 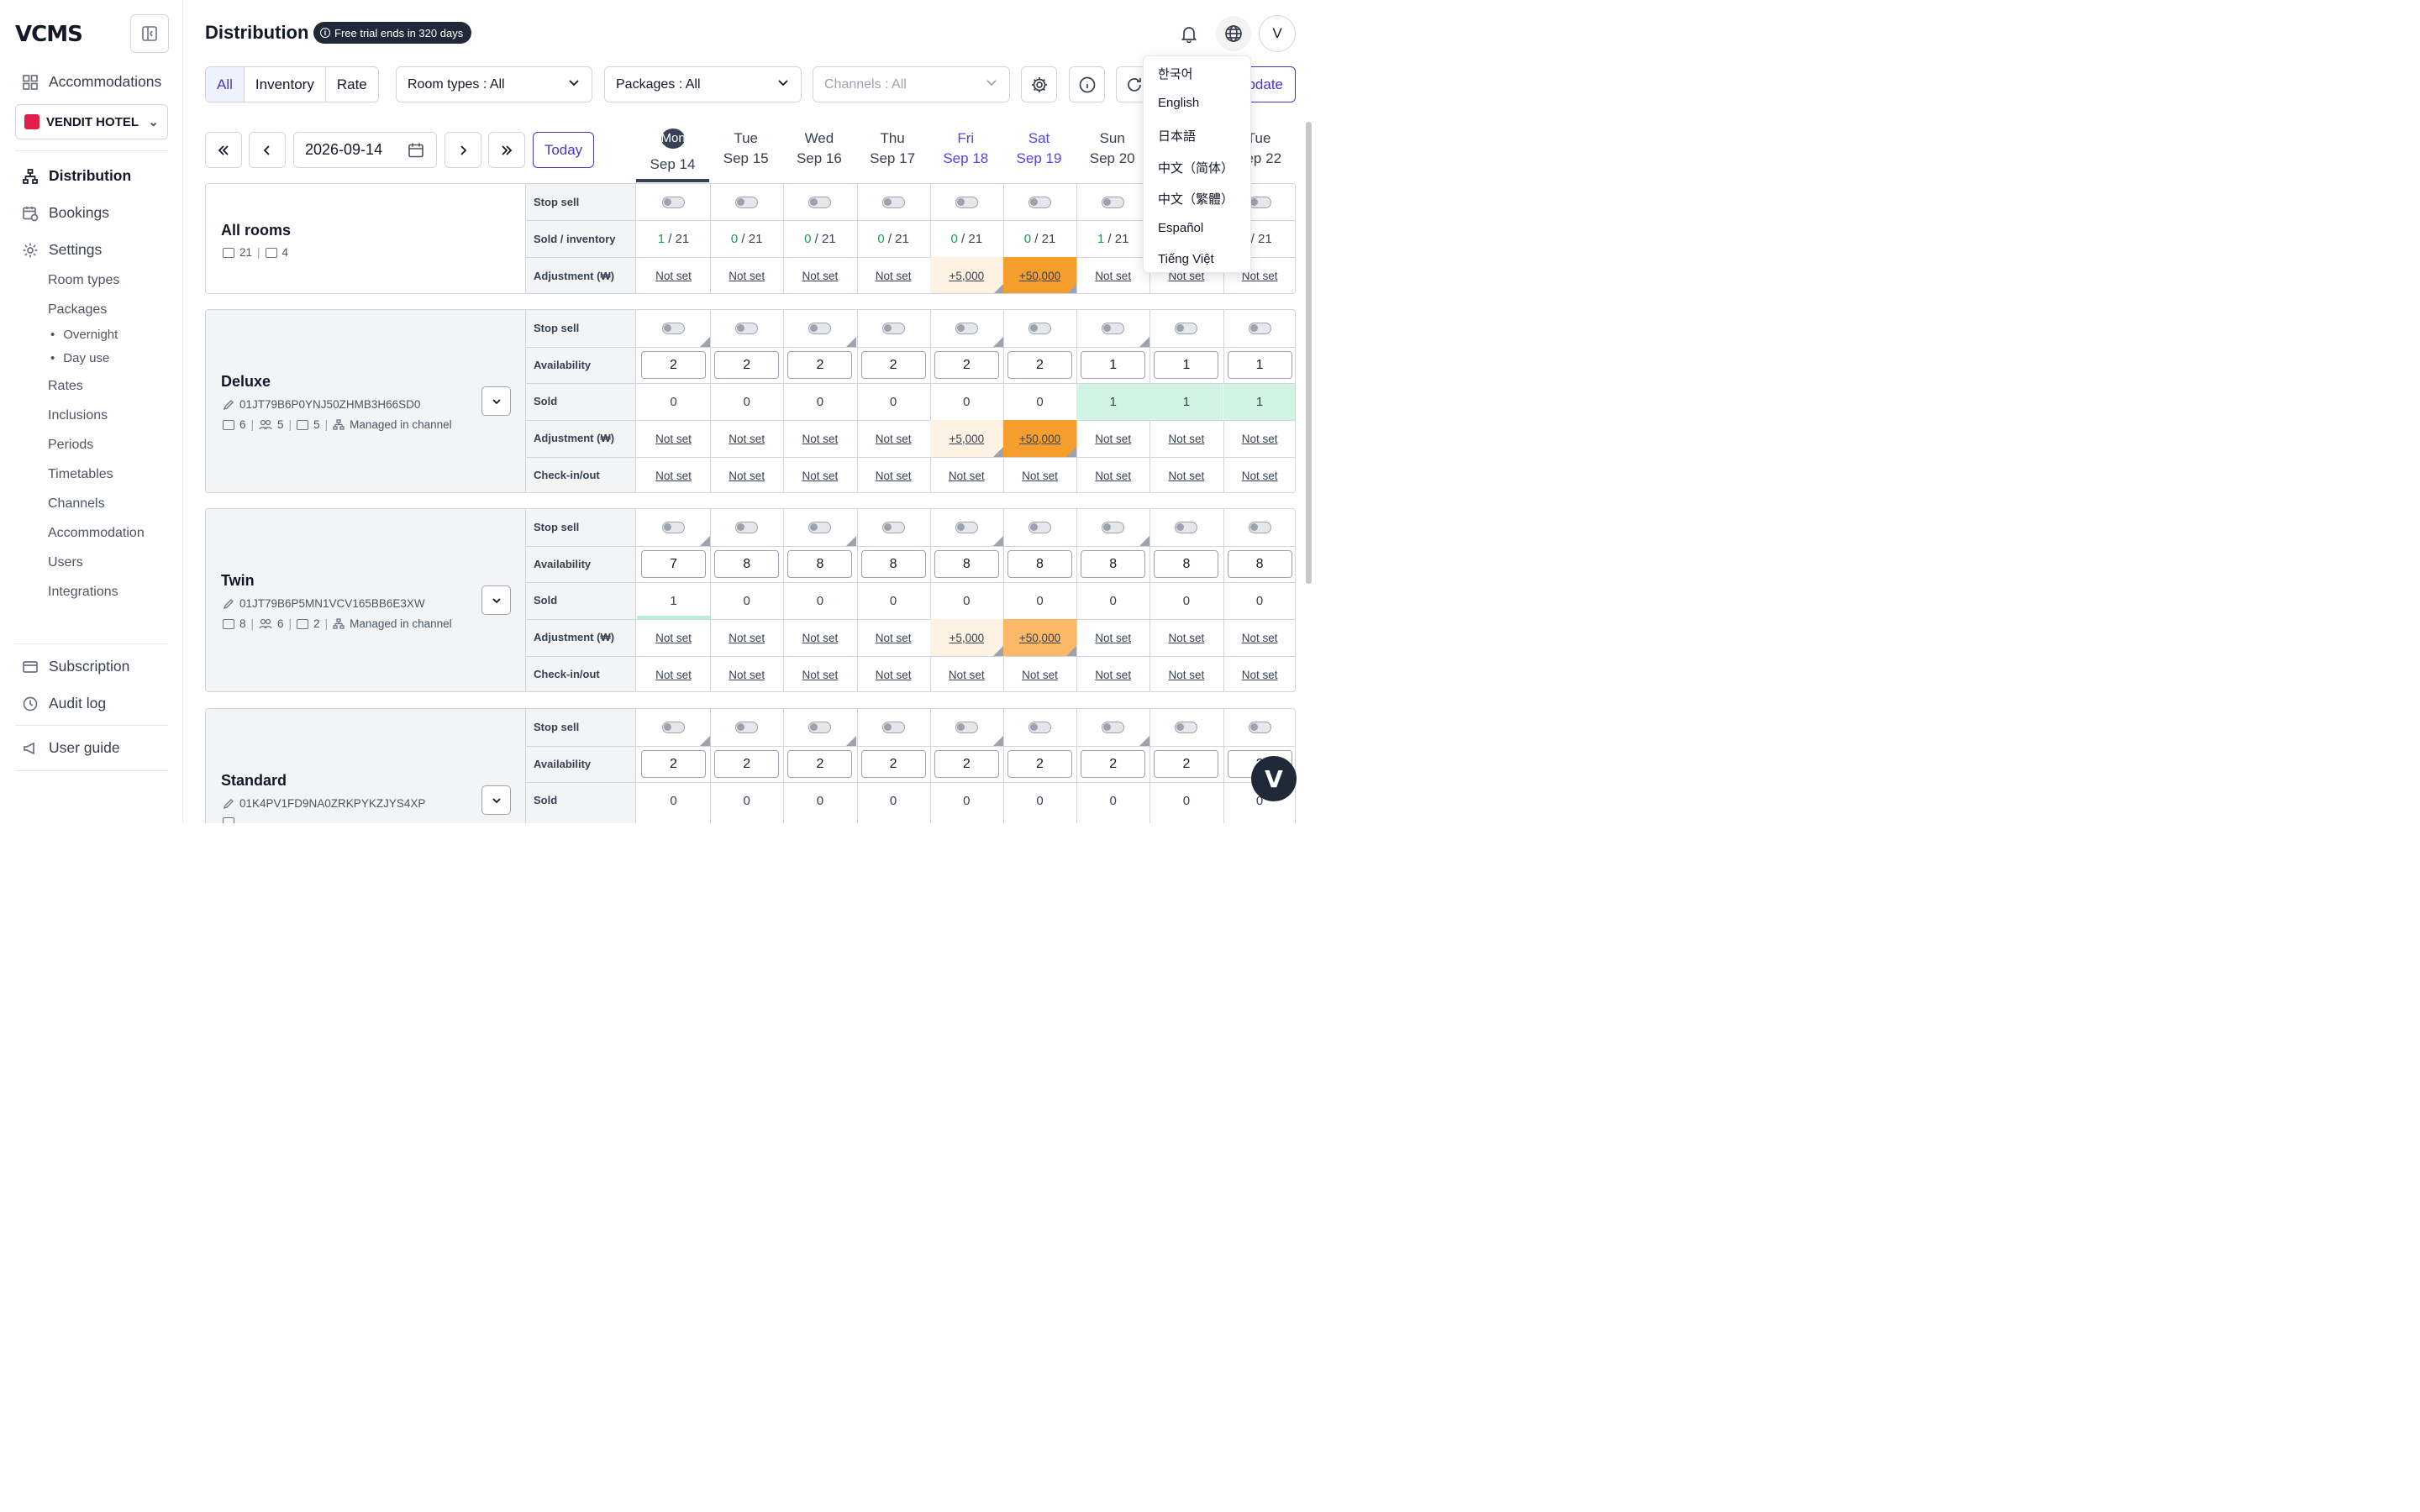 I want to click on sidebar-item-room-types: Room types, so click(x=83, y=280).